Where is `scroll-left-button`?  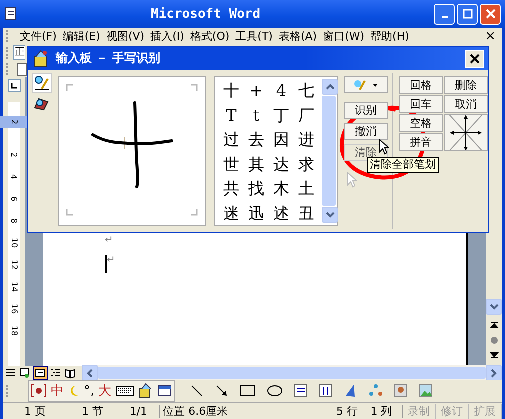 scroll-left-button is located at coordinates (90, 373).